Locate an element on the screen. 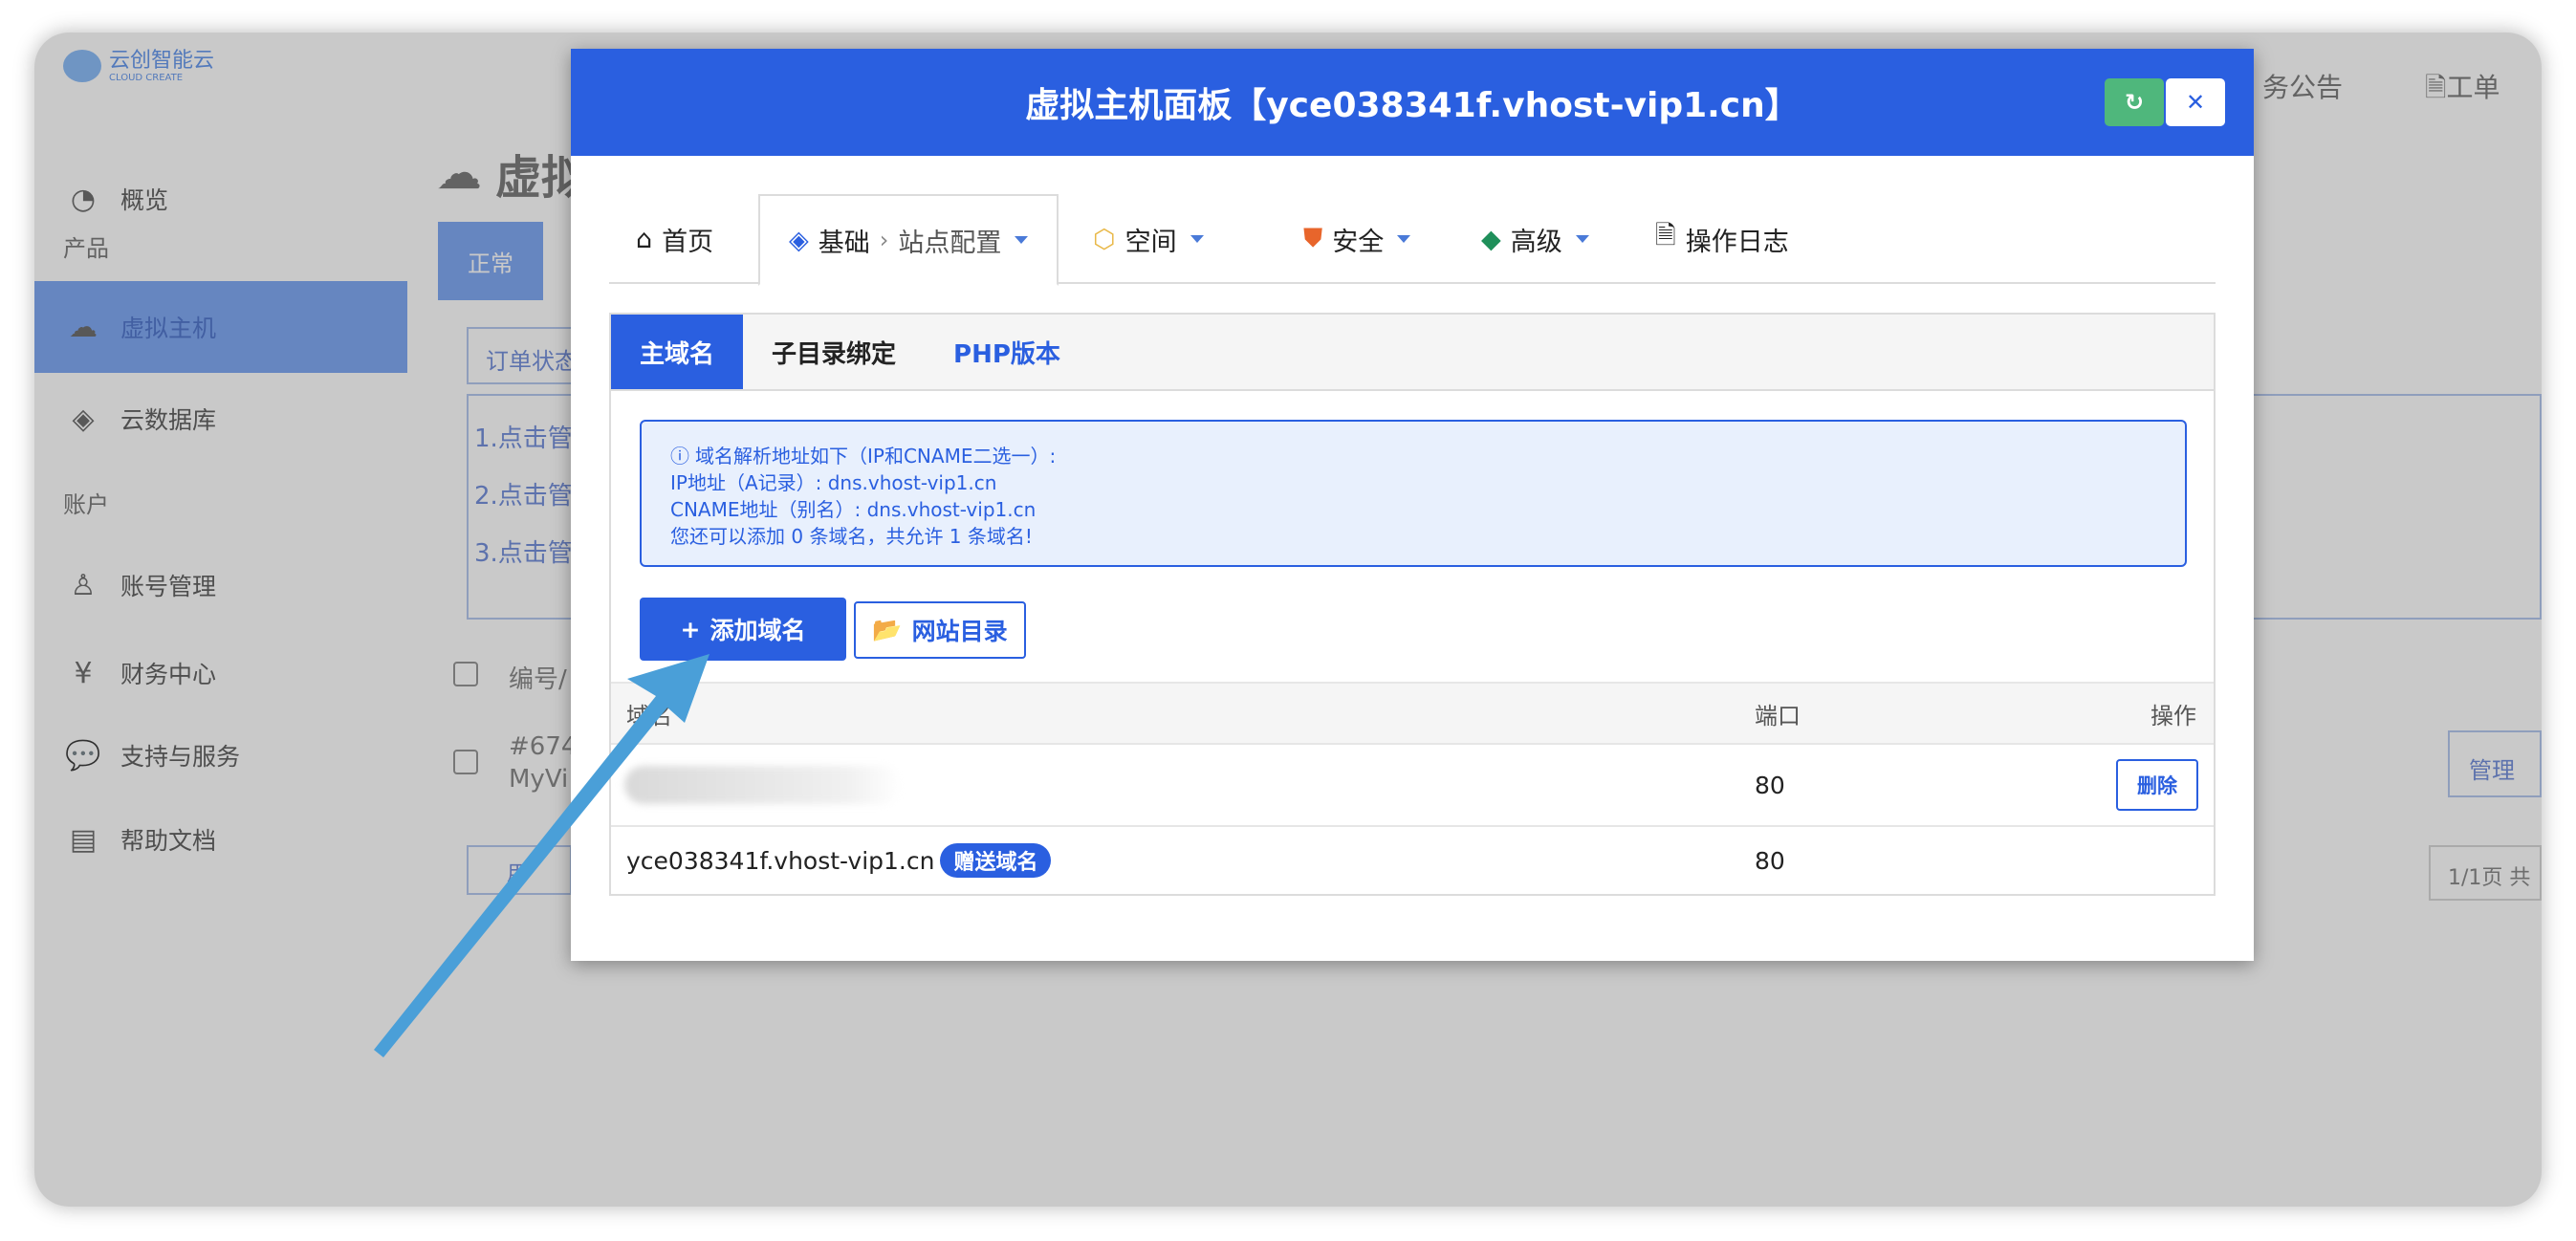  info-line-3: CNAME地址（别名）: dns.vhost-vip1.cn is located at coordinates (853, 509).